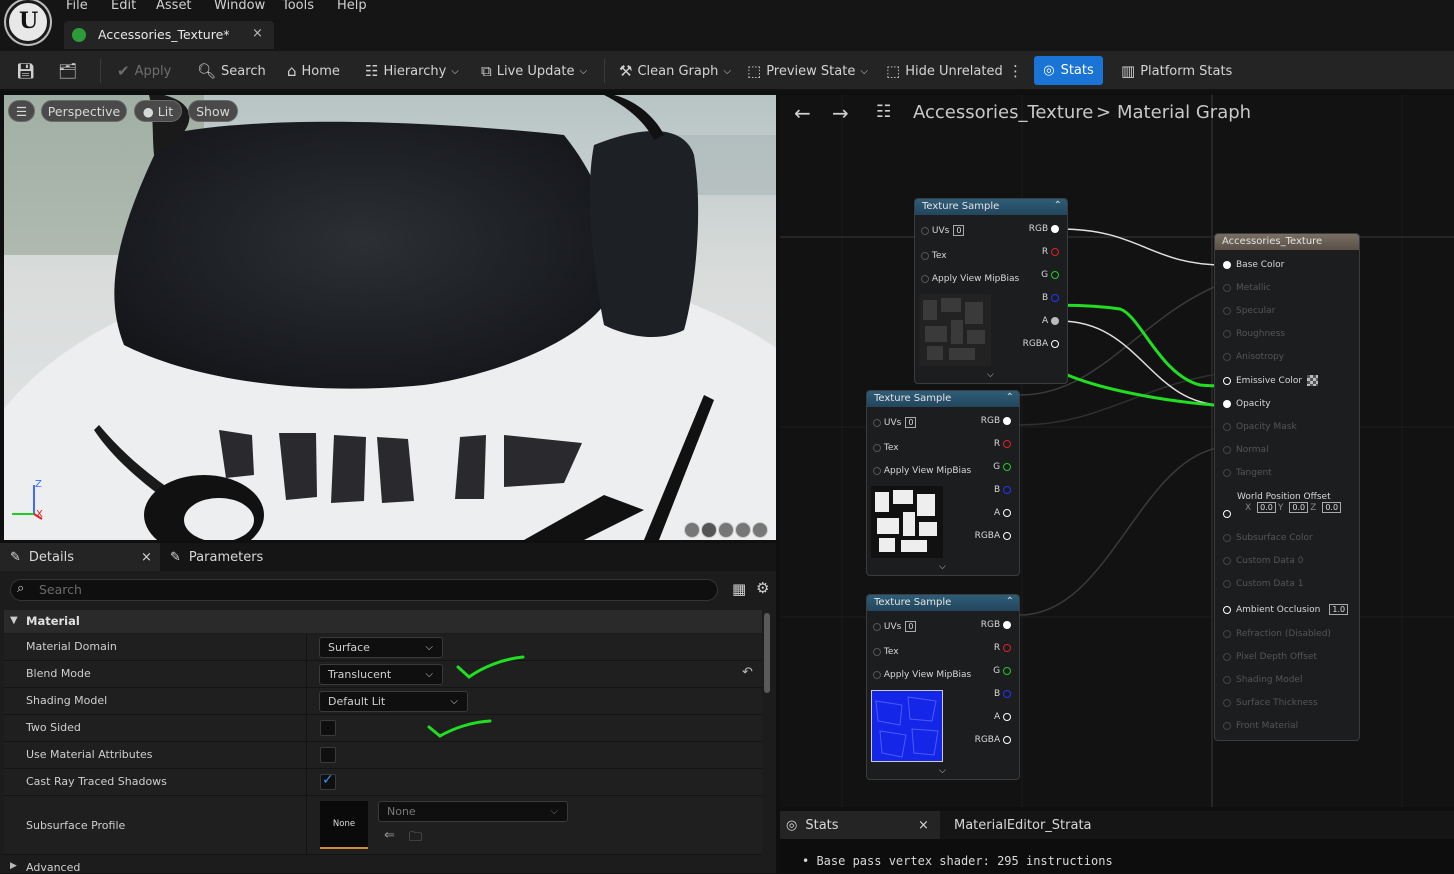 This screenshot has width=1454, height=874. What do you see at coordinates (743, 530) in the screenshot?
I see `cube-icon` at bounding box center [743, 530].